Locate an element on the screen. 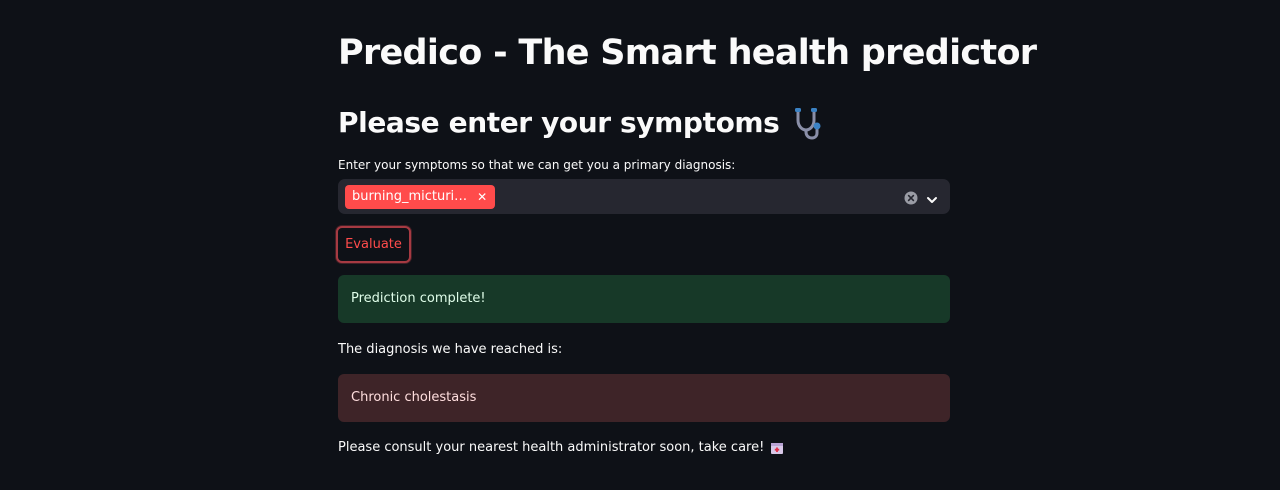 Image resolution: width=1280 pixels, height=490 pixels. symptoms-subheader: Please enter your symptoms is located at coordinates (581, 123).